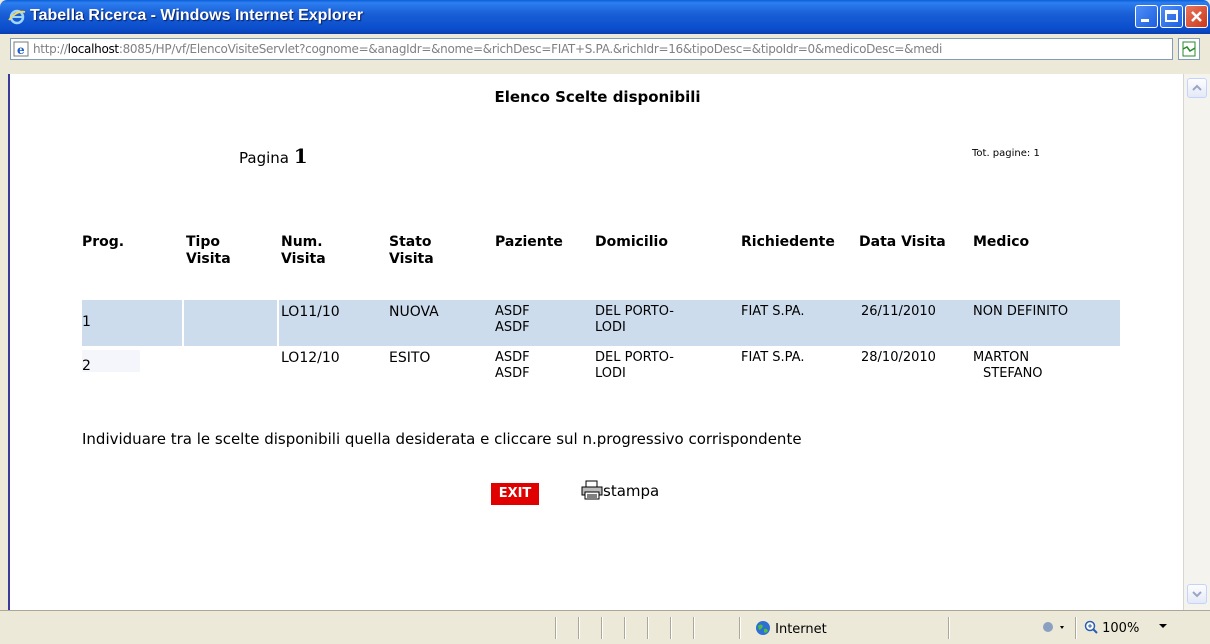 Image resolution: width=1210 pixels, height=644 pixels. What do you see at coordinates (303, 250) in the screenshot?
I see `header-num-visita: Num. Visita` at bounding box center [303, 250].